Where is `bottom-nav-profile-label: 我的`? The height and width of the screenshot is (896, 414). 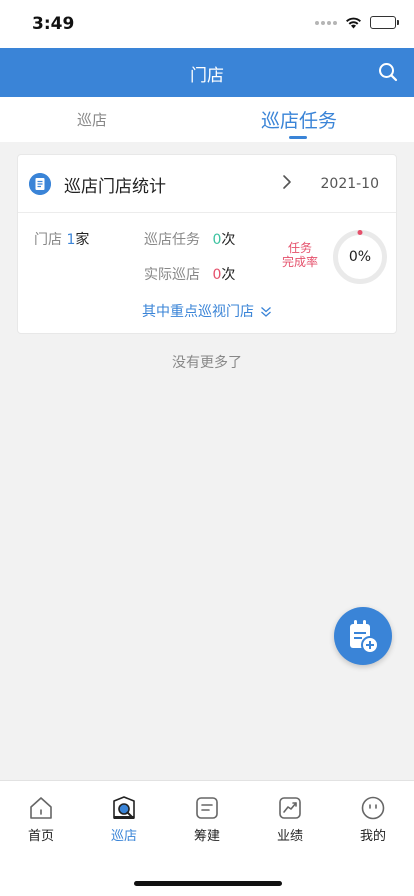 bottom-nav-profile-label: 我的 is located at coordinates (372, 836).